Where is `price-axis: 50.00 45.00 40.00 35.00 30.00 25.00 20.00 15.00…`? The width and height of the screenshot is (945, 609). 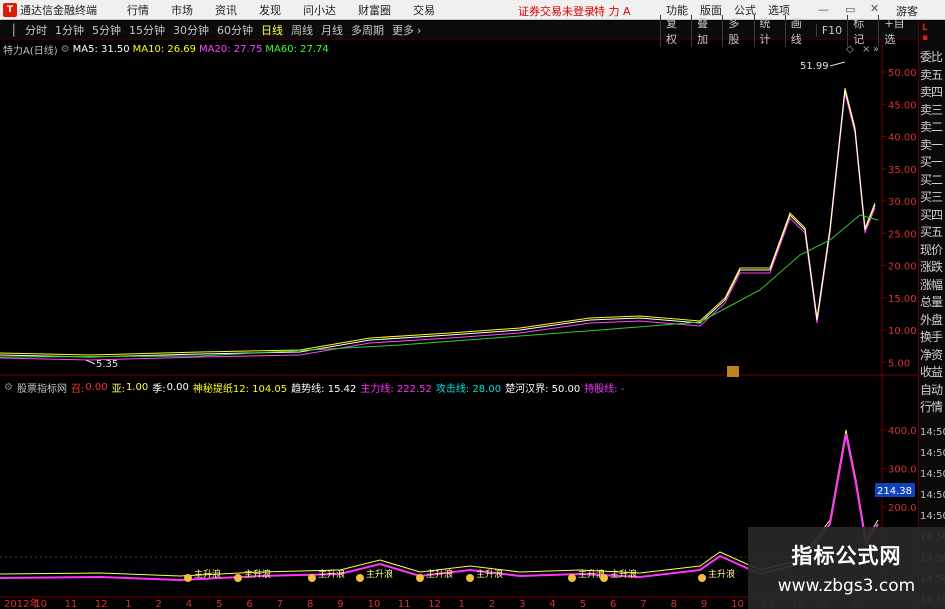
price-axis: 50.00 45.00 40.00 35.00 30.00 25.00 20.00 15.00… is located at coordinates (899, 218).